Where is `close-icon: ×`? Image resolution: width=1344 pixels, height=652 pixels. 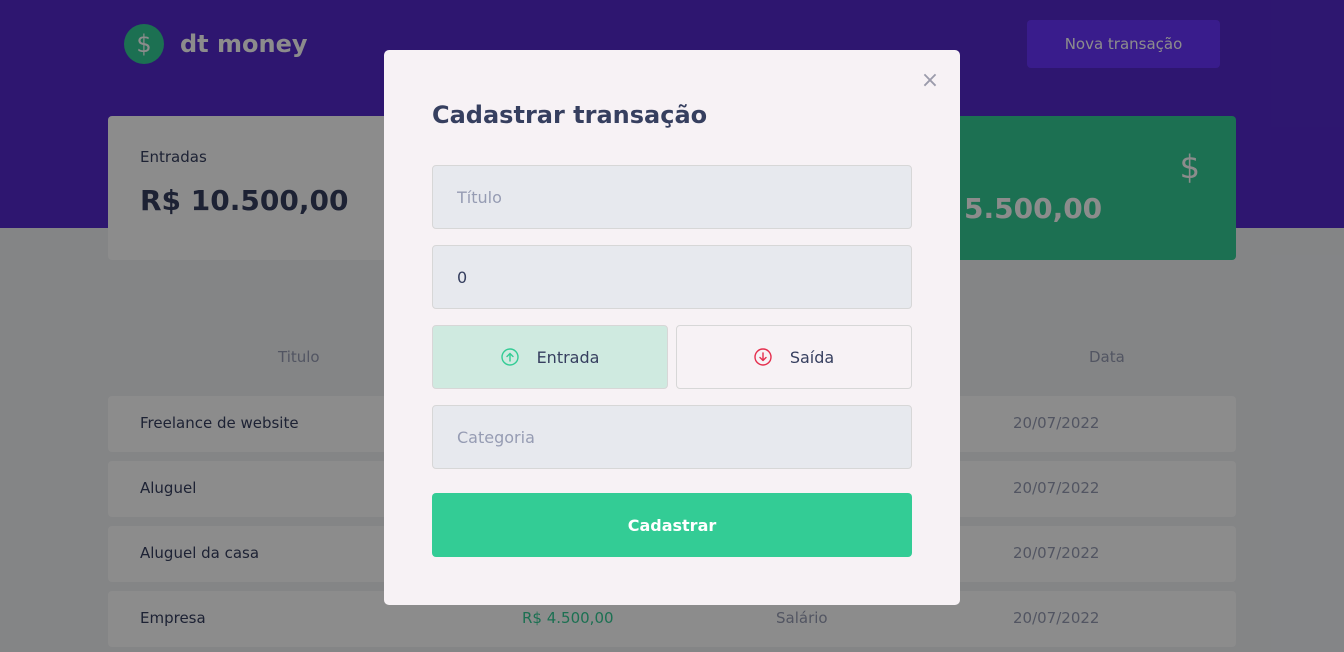
close-icon: × is located at coordinates (930, 81).